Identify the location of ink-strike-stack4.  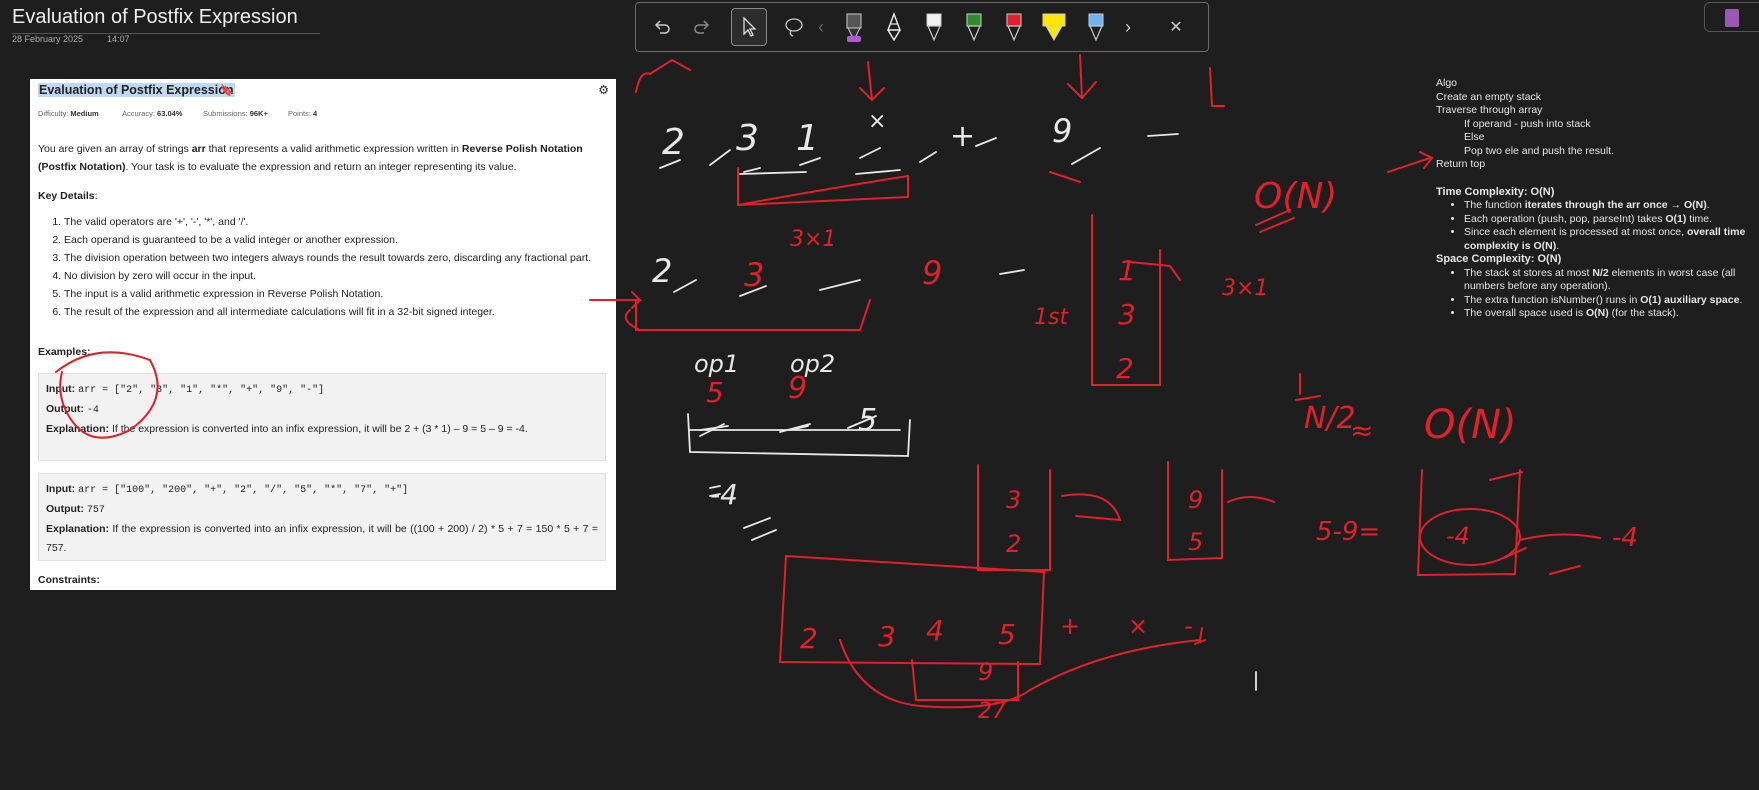
(1506, 476).